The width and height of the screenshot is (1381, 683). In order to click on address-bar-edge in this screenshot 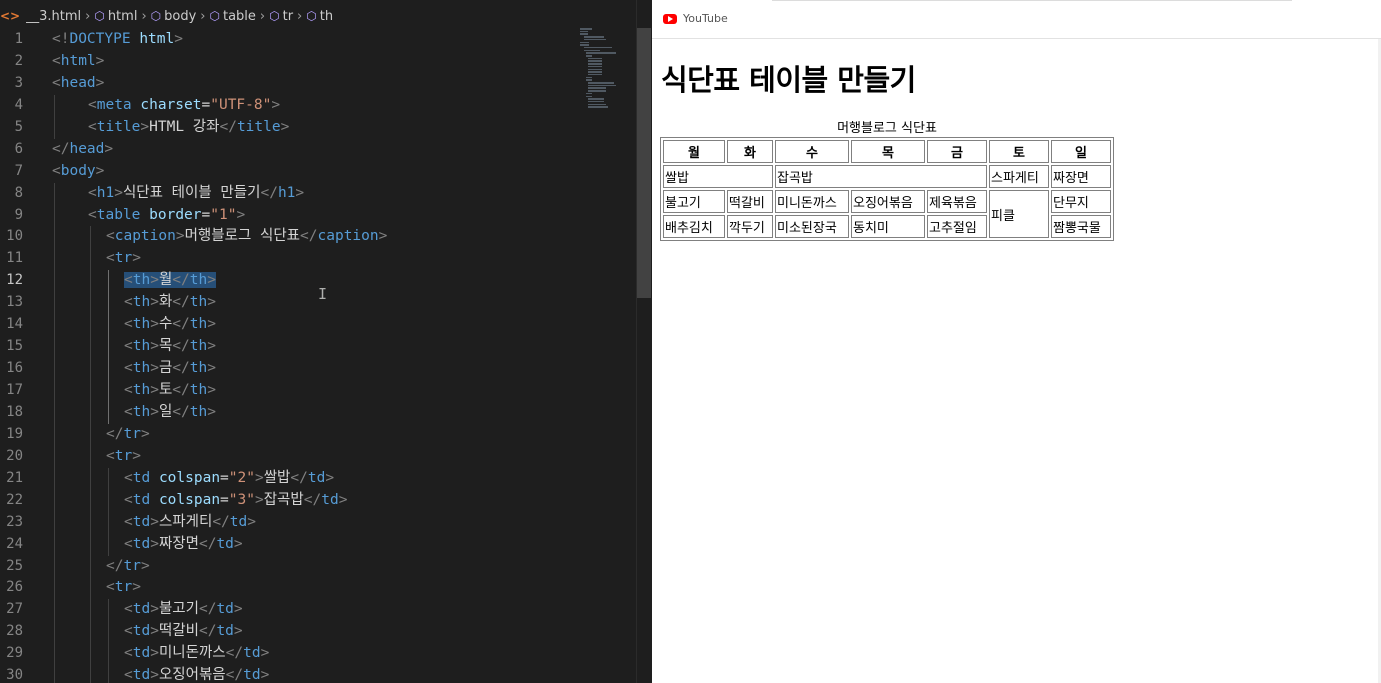, I will do `click(1032, 0)`.